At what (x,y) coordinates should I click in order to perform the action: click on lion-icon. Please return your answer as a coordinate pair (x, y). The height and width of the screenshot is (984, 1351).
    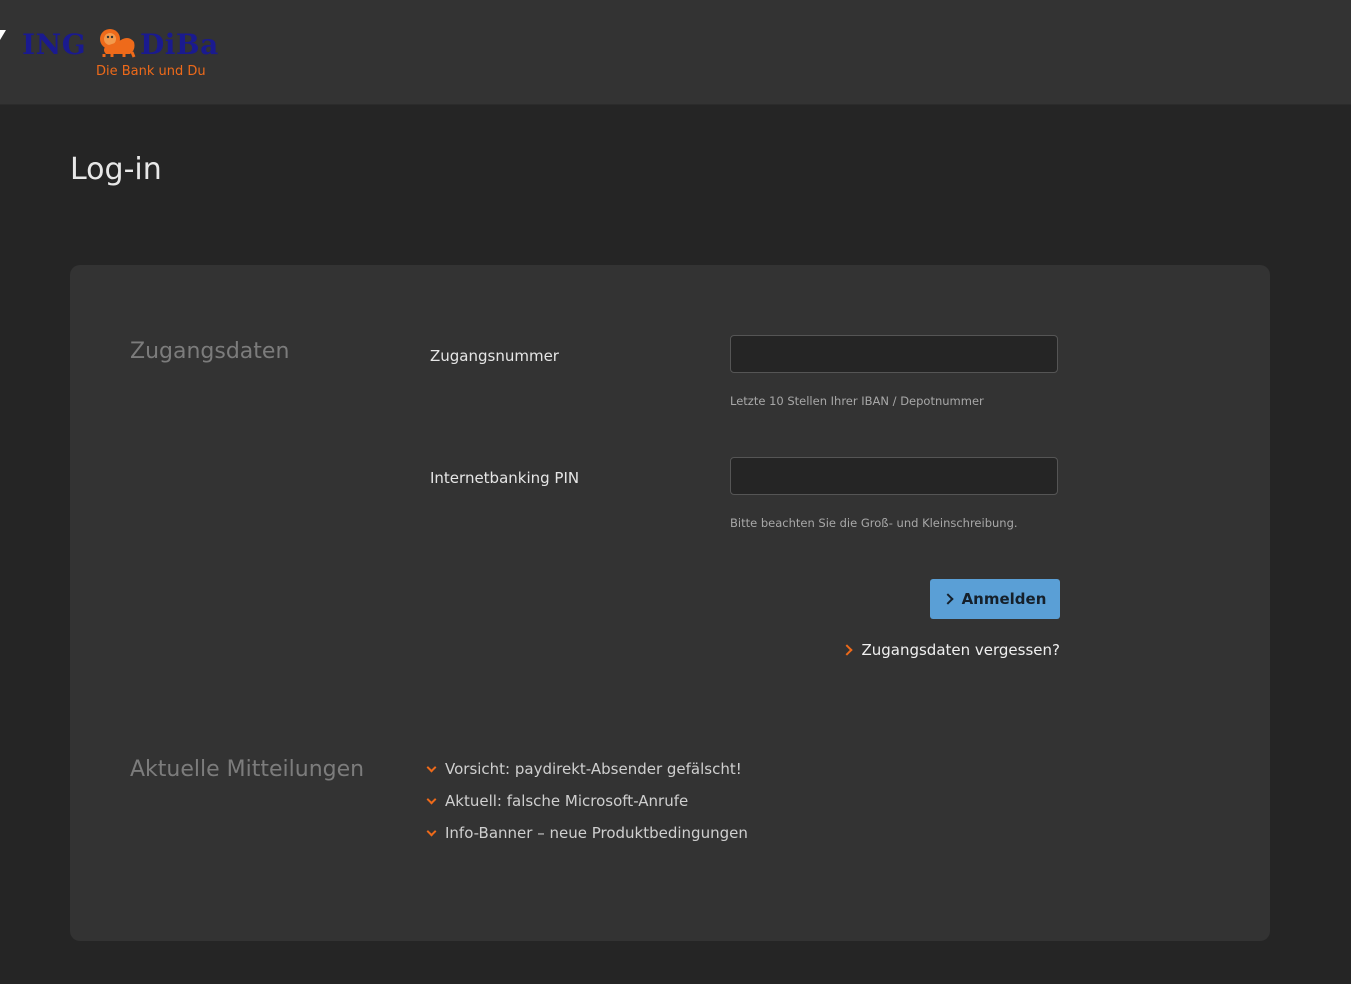
    Looking at the image, I should click on (118, 43).